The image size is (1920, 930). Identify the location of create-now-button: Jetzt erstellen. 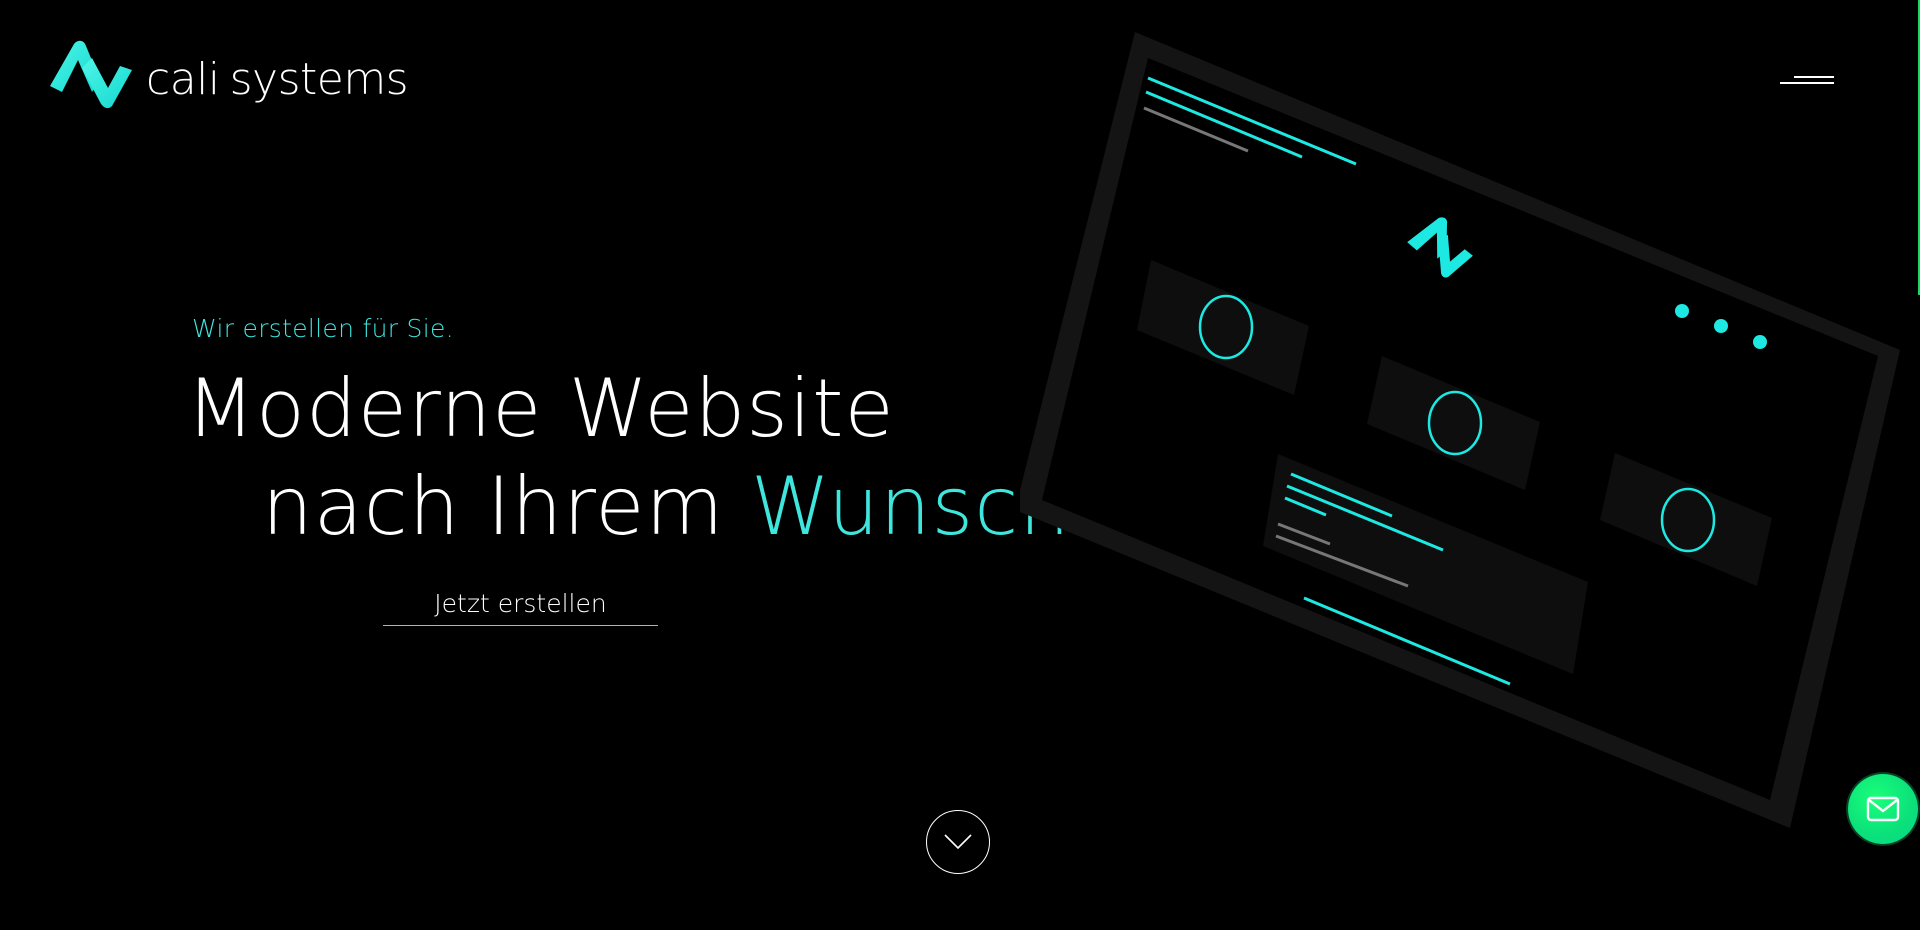
(520, 604).